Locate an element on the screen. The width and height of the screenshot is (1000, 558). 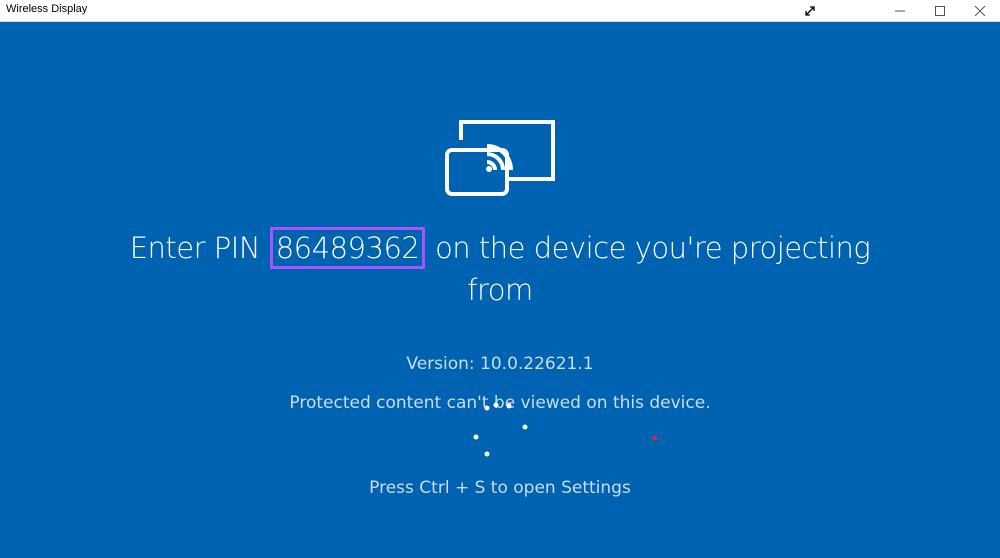
close-button is located at coordinates (979, 10).